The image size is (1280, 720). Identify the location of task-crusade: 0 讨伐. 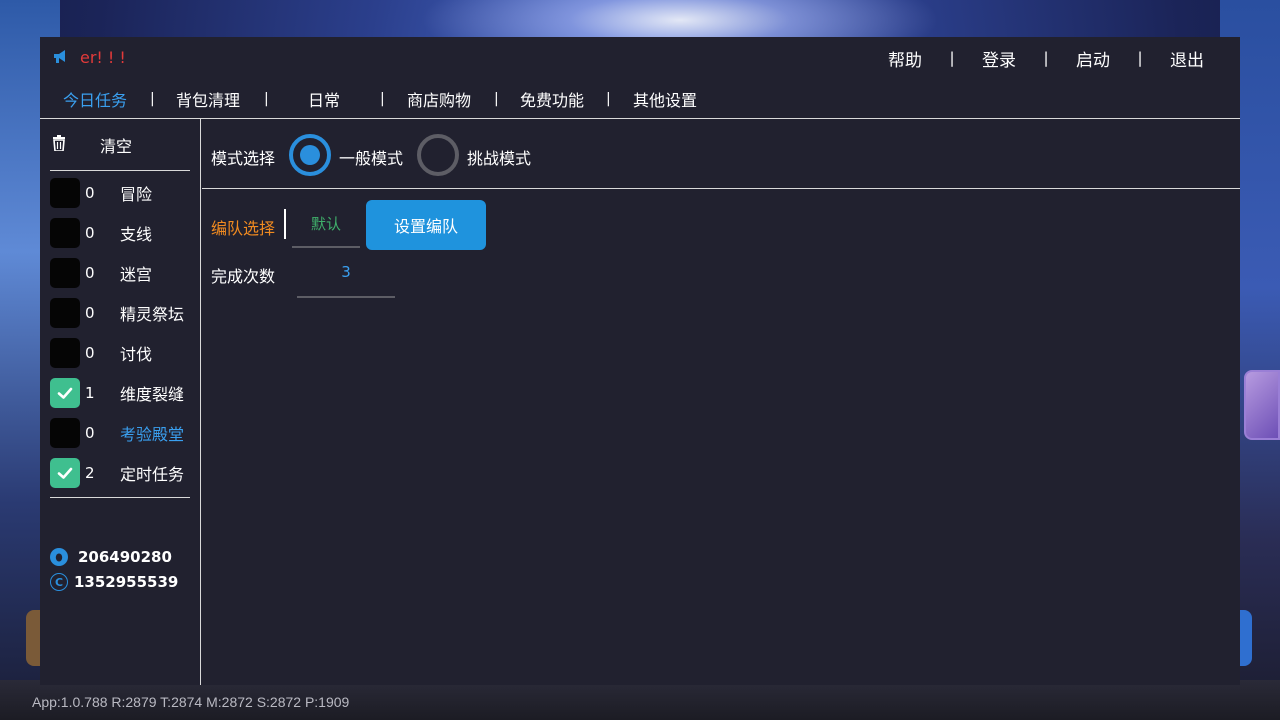
(120, 353).